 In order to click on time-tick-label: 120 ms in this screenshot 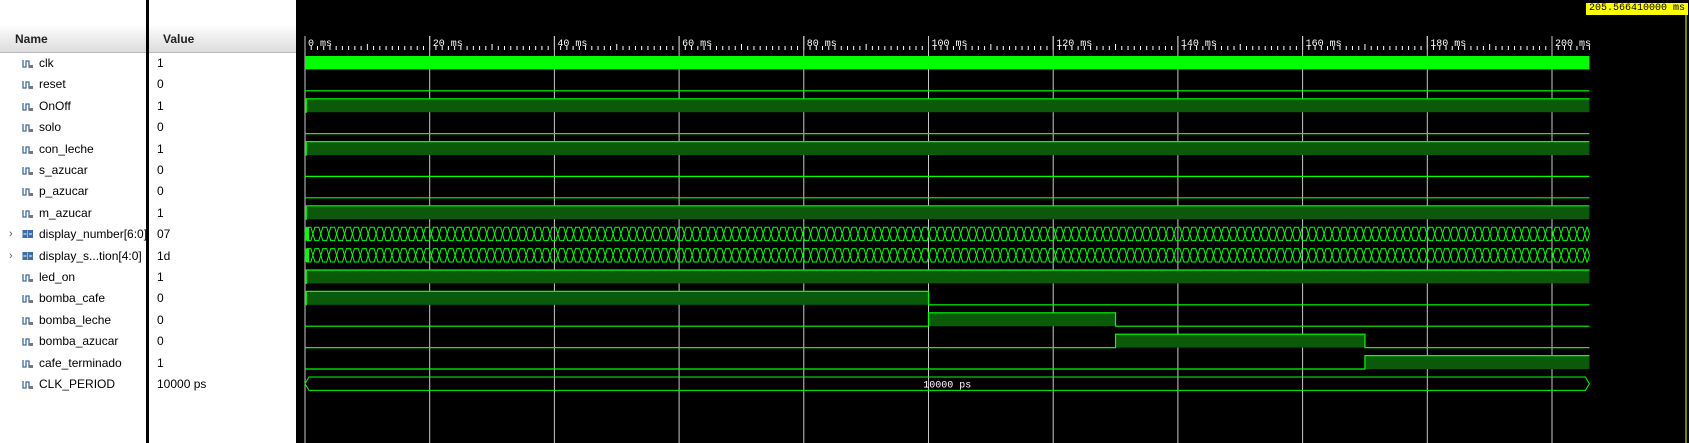, I will do `click(1074, 44)`.